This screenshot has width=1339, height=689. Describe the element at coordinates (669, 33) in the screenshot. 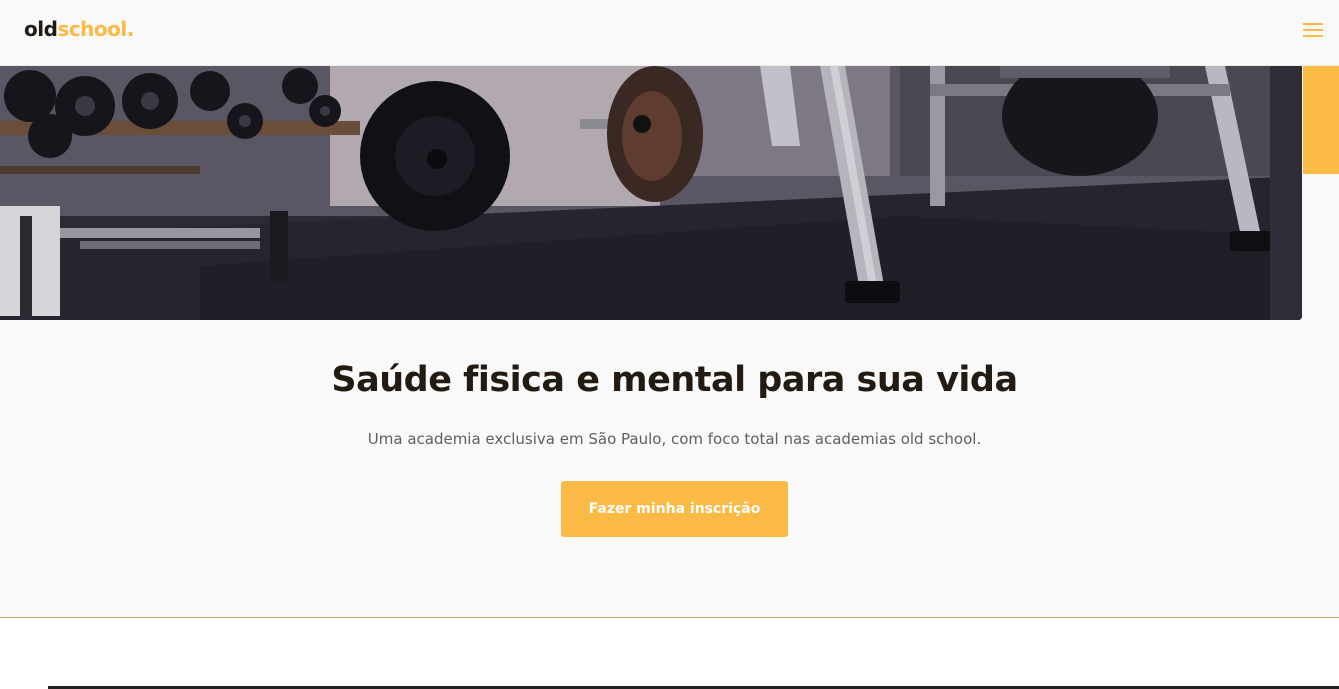

I see `site-header: oldschool.` at that location.